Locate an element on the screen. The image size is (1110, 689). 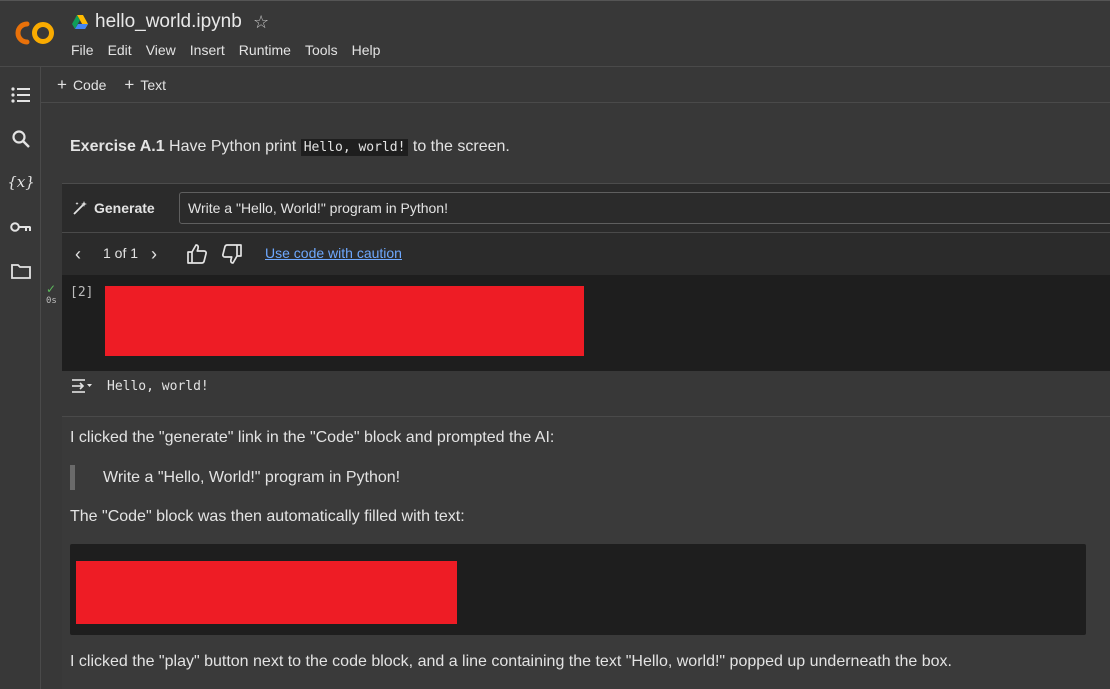
variables-icon: {x} is located at coordinates (21, 182).